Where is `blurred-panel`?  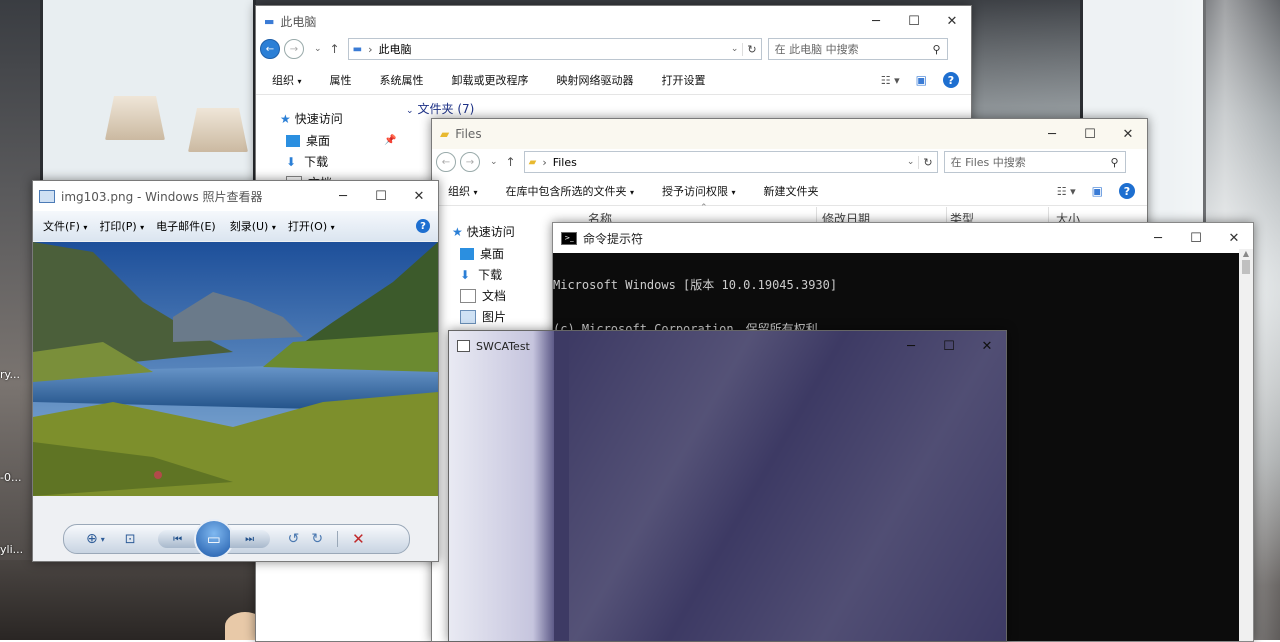
blurred-panel is located at coordinates (501, 486).